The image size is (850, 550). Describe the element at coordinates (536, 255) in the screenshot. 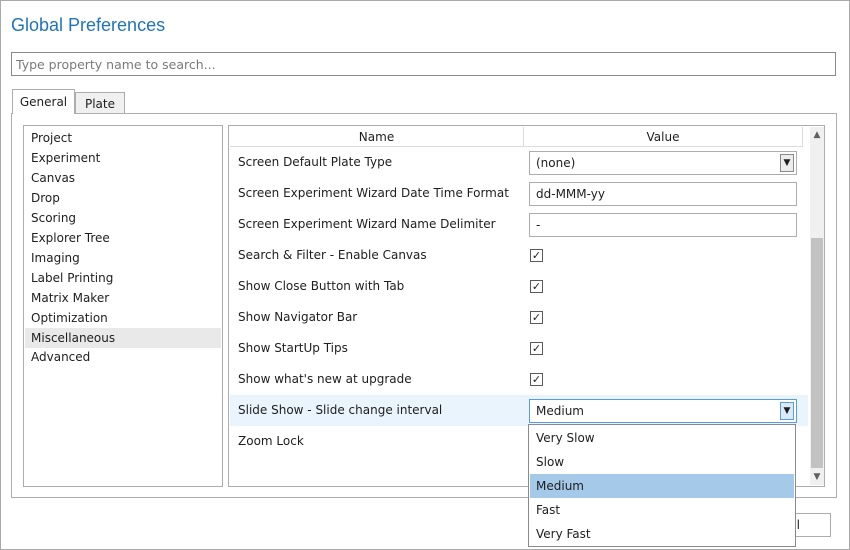

I see `enable-canvas-checkbox: ✓` at that location.